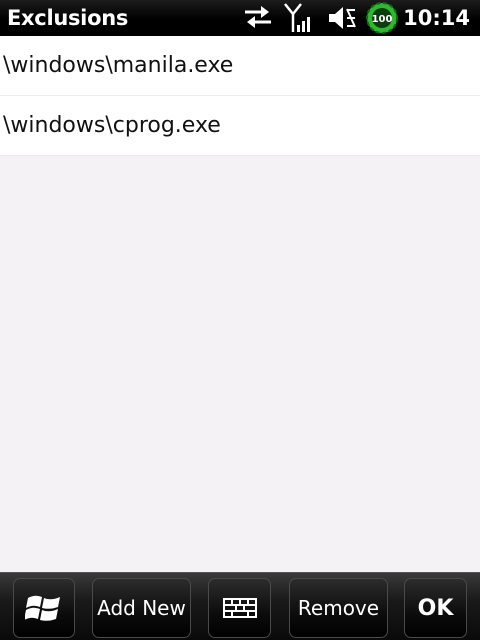 This screenshot has width=480, height=640. I want to click on keyboard-button, so click(239, 608).